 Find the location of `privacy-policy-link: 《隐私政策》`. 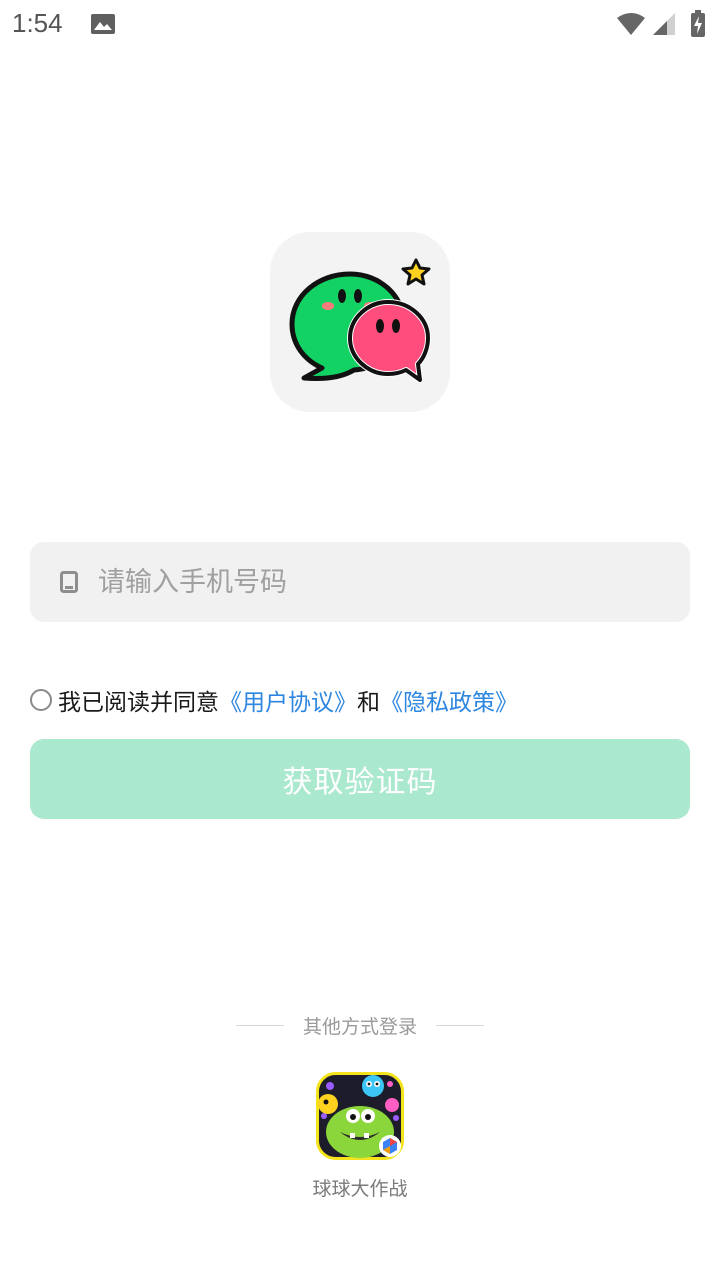

privacy-policy-link: 《隐私政策》 is located at coordinates (449, 700).